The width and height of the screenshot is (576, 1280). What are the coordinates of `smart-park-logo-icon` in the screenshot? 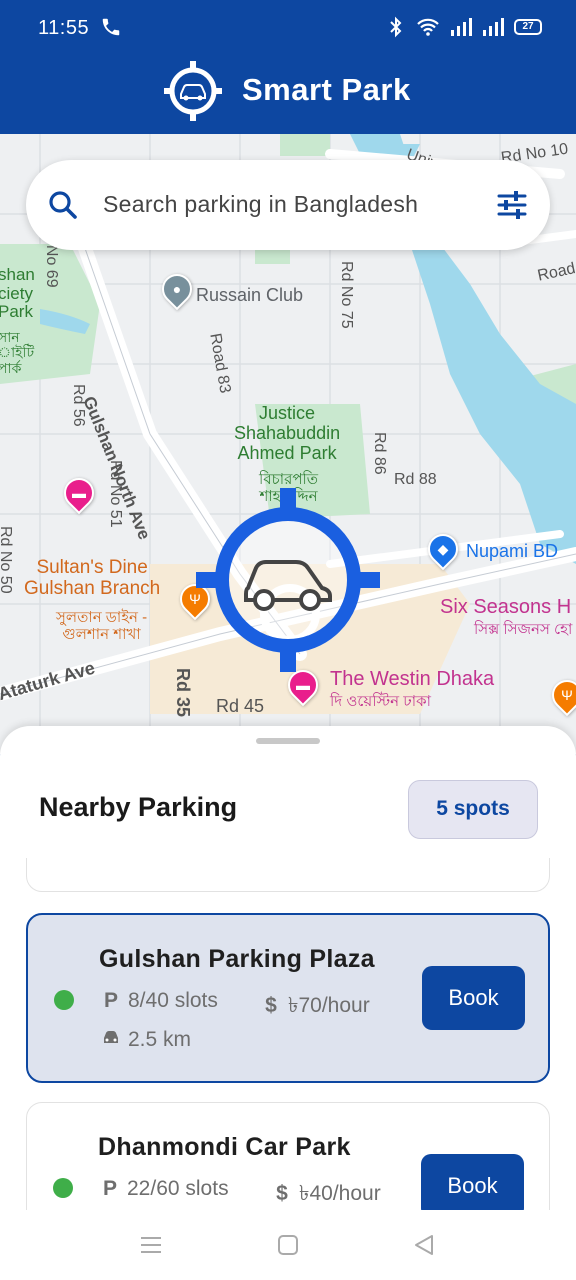 It's located at (193, 93).